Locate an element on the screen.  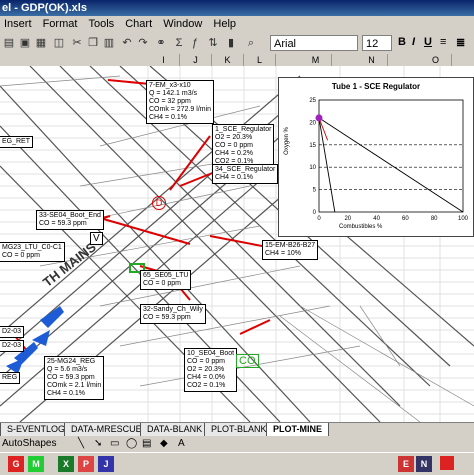
undo-icon: ↶ is located at coordinates (127, 43).